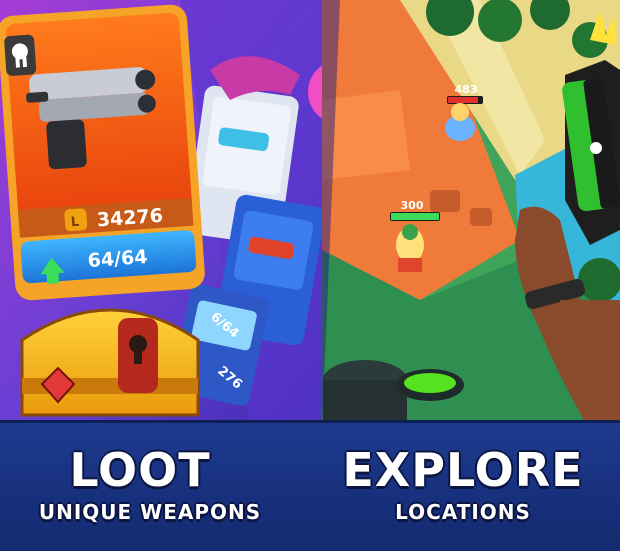  Describe the element at coordinates (74, 223) in the screenshot. I see `svg-text: L` at that location.